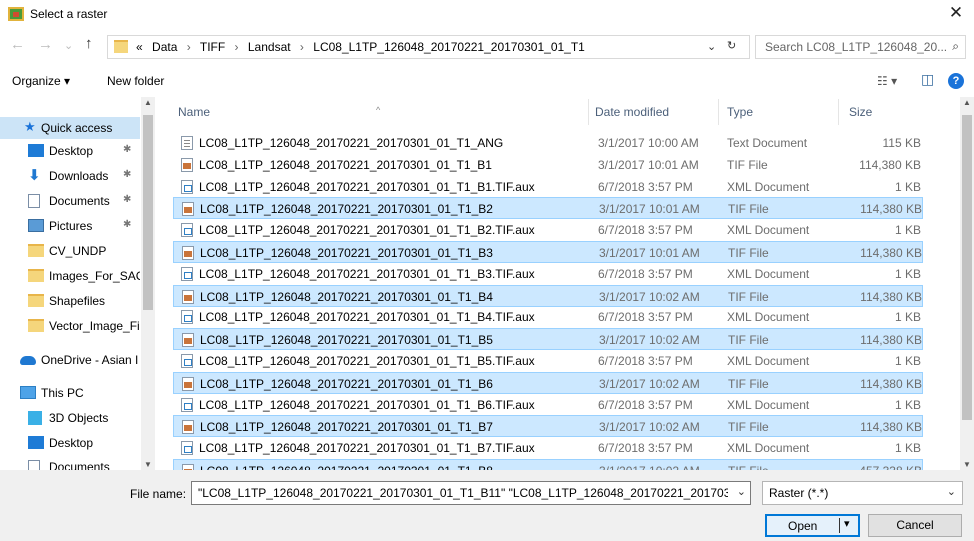 The width and height of the screenshot is (974, 541). What do you see at coordinates (70, 326) in the screenshot?
I see `sidebar-item-vector-image: Vector_Image_Fi` at bounding box center [70, 326].